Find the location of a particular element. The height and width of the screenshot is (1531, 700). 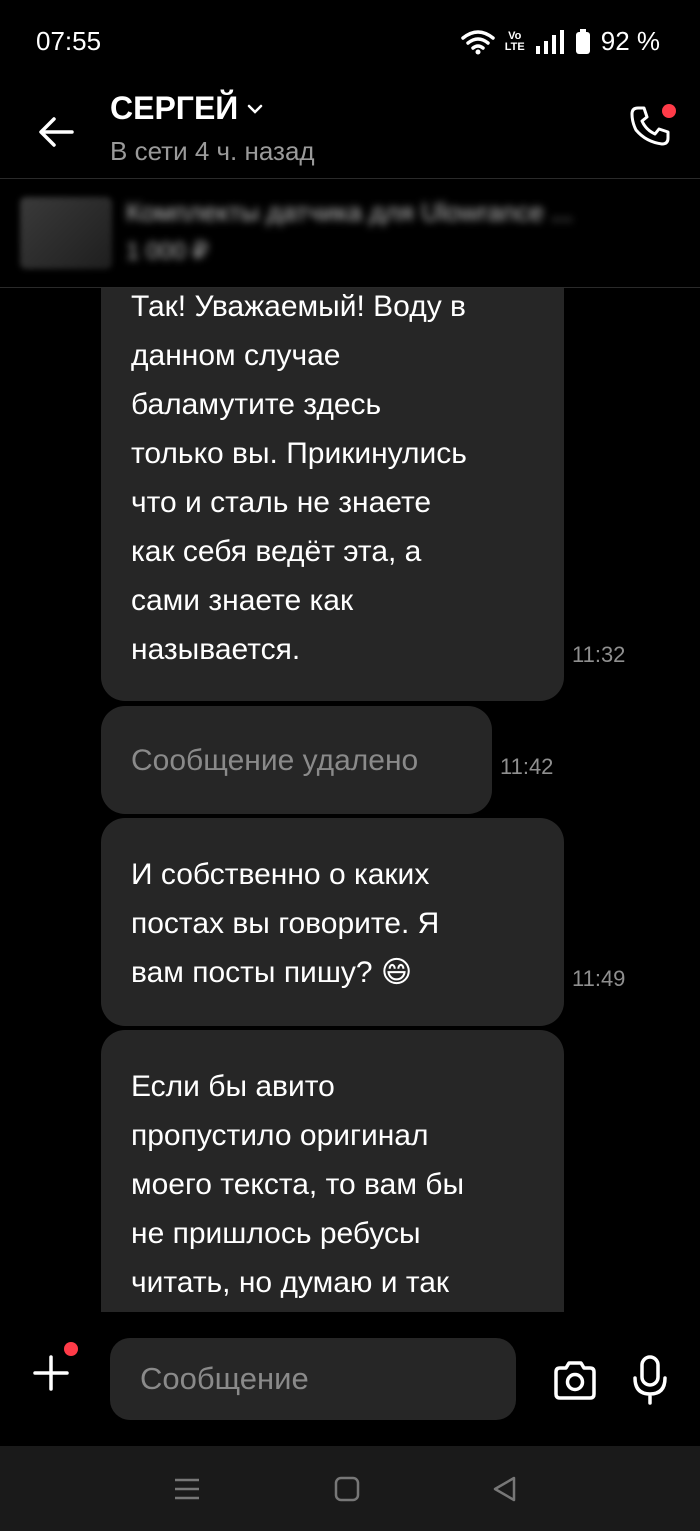

camera-button is located at coordinates (575, 1381).